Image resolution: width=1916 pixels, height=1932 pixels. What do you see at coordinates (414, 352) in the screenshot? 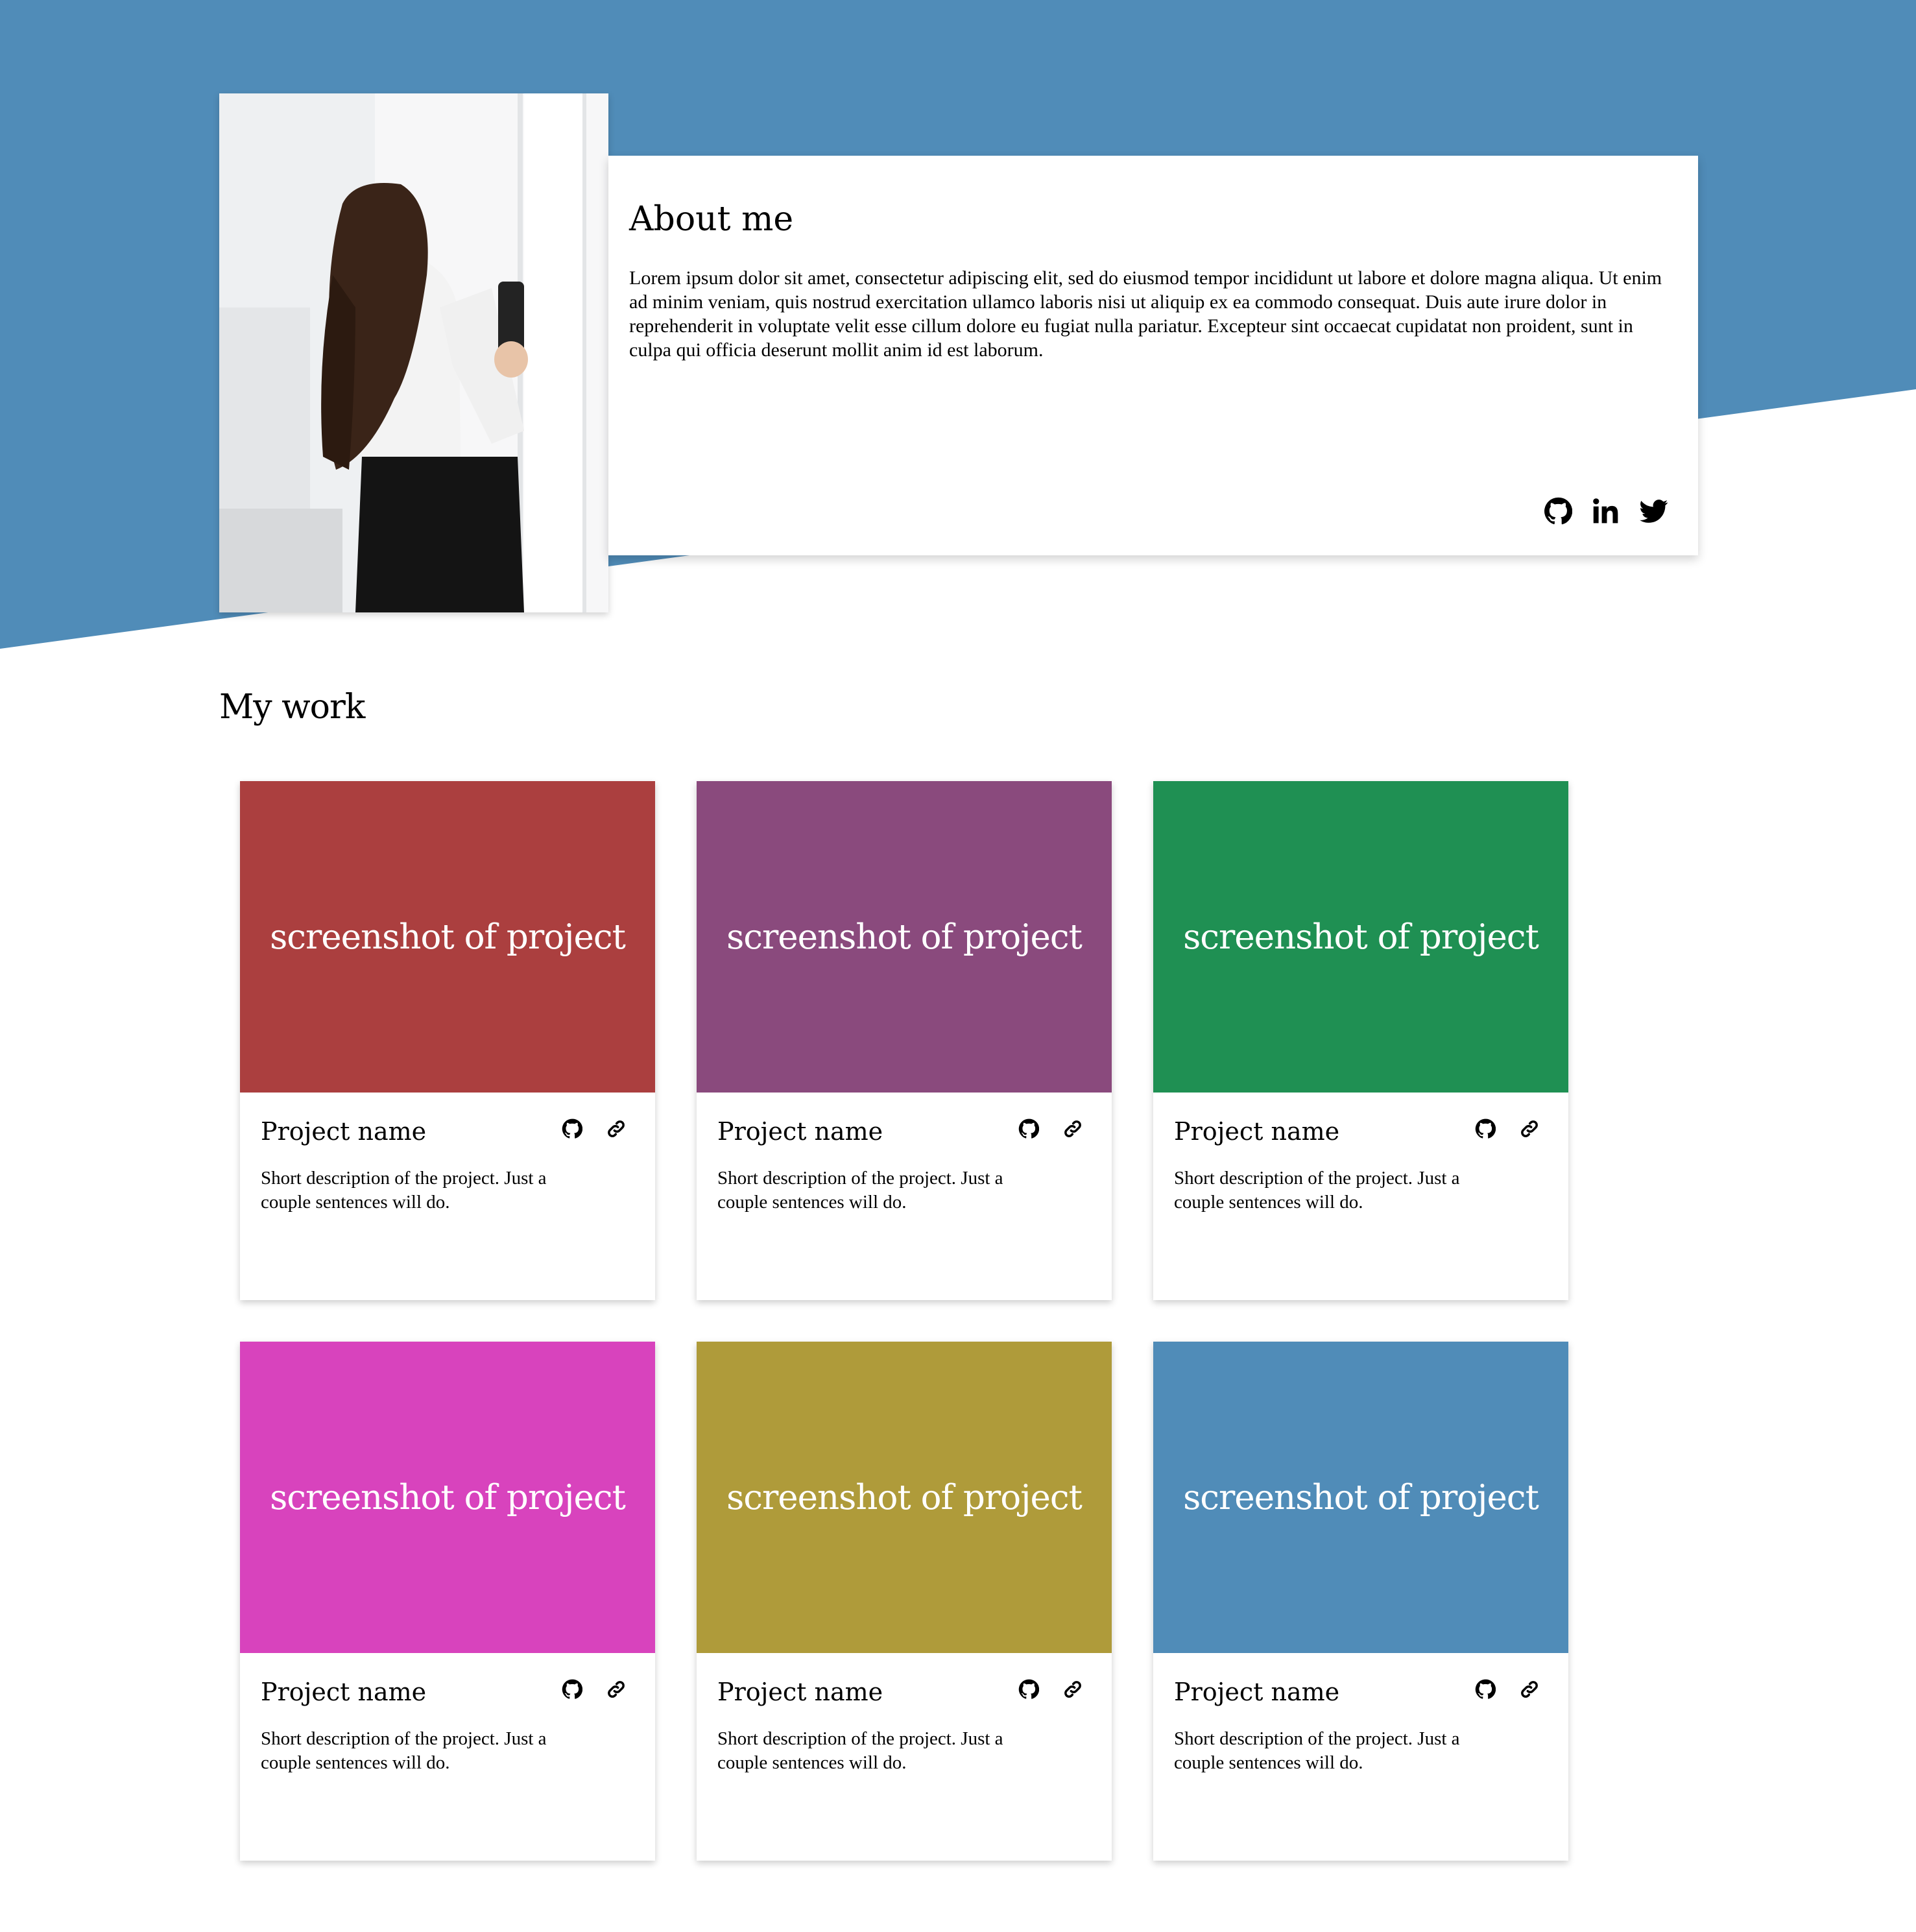
I see `profile-photo` at bounding box center [414, 352].